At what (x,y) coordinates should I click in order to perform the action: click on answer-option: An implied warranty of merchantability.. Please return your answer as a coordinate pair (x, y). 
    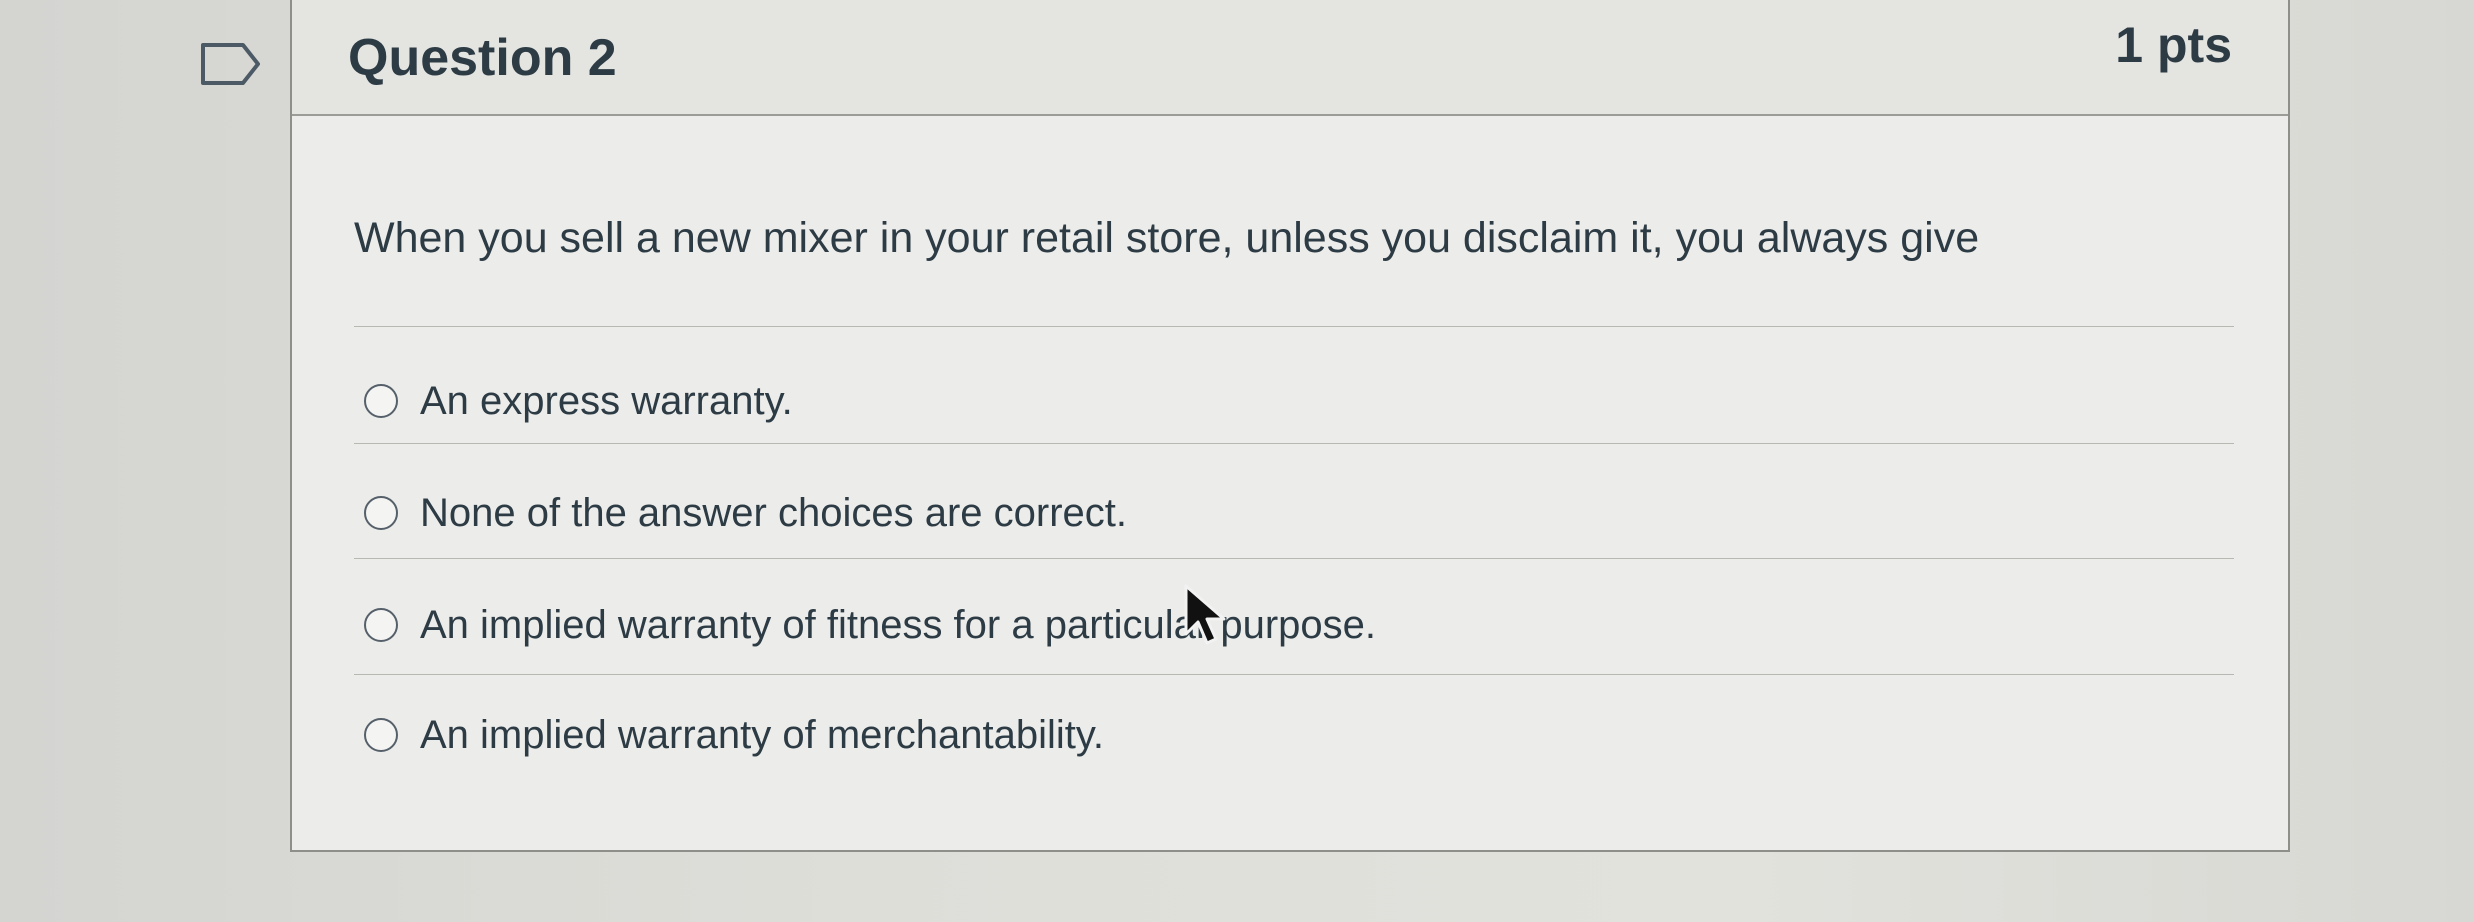
    Looking at the image, I should click on (1294, 735).